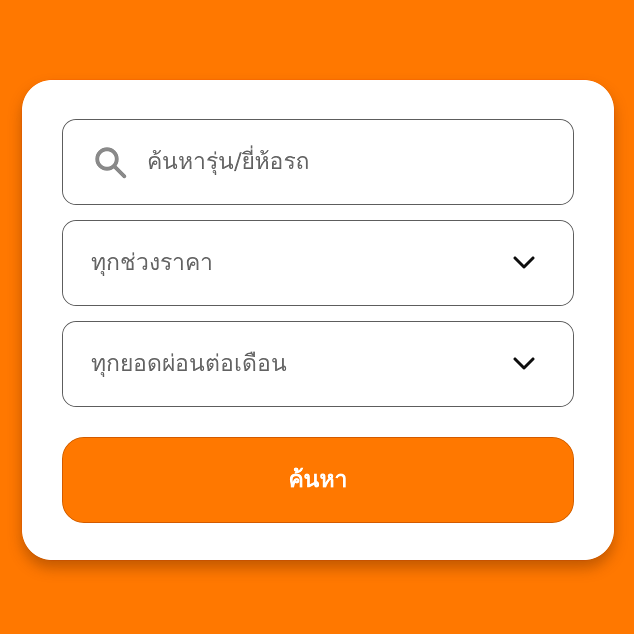  Describe the element at coordinates (318, 162) in the screenshot. I see `search-field: ค้นหารุ่น/ยี่ห้อรถ` at that location.